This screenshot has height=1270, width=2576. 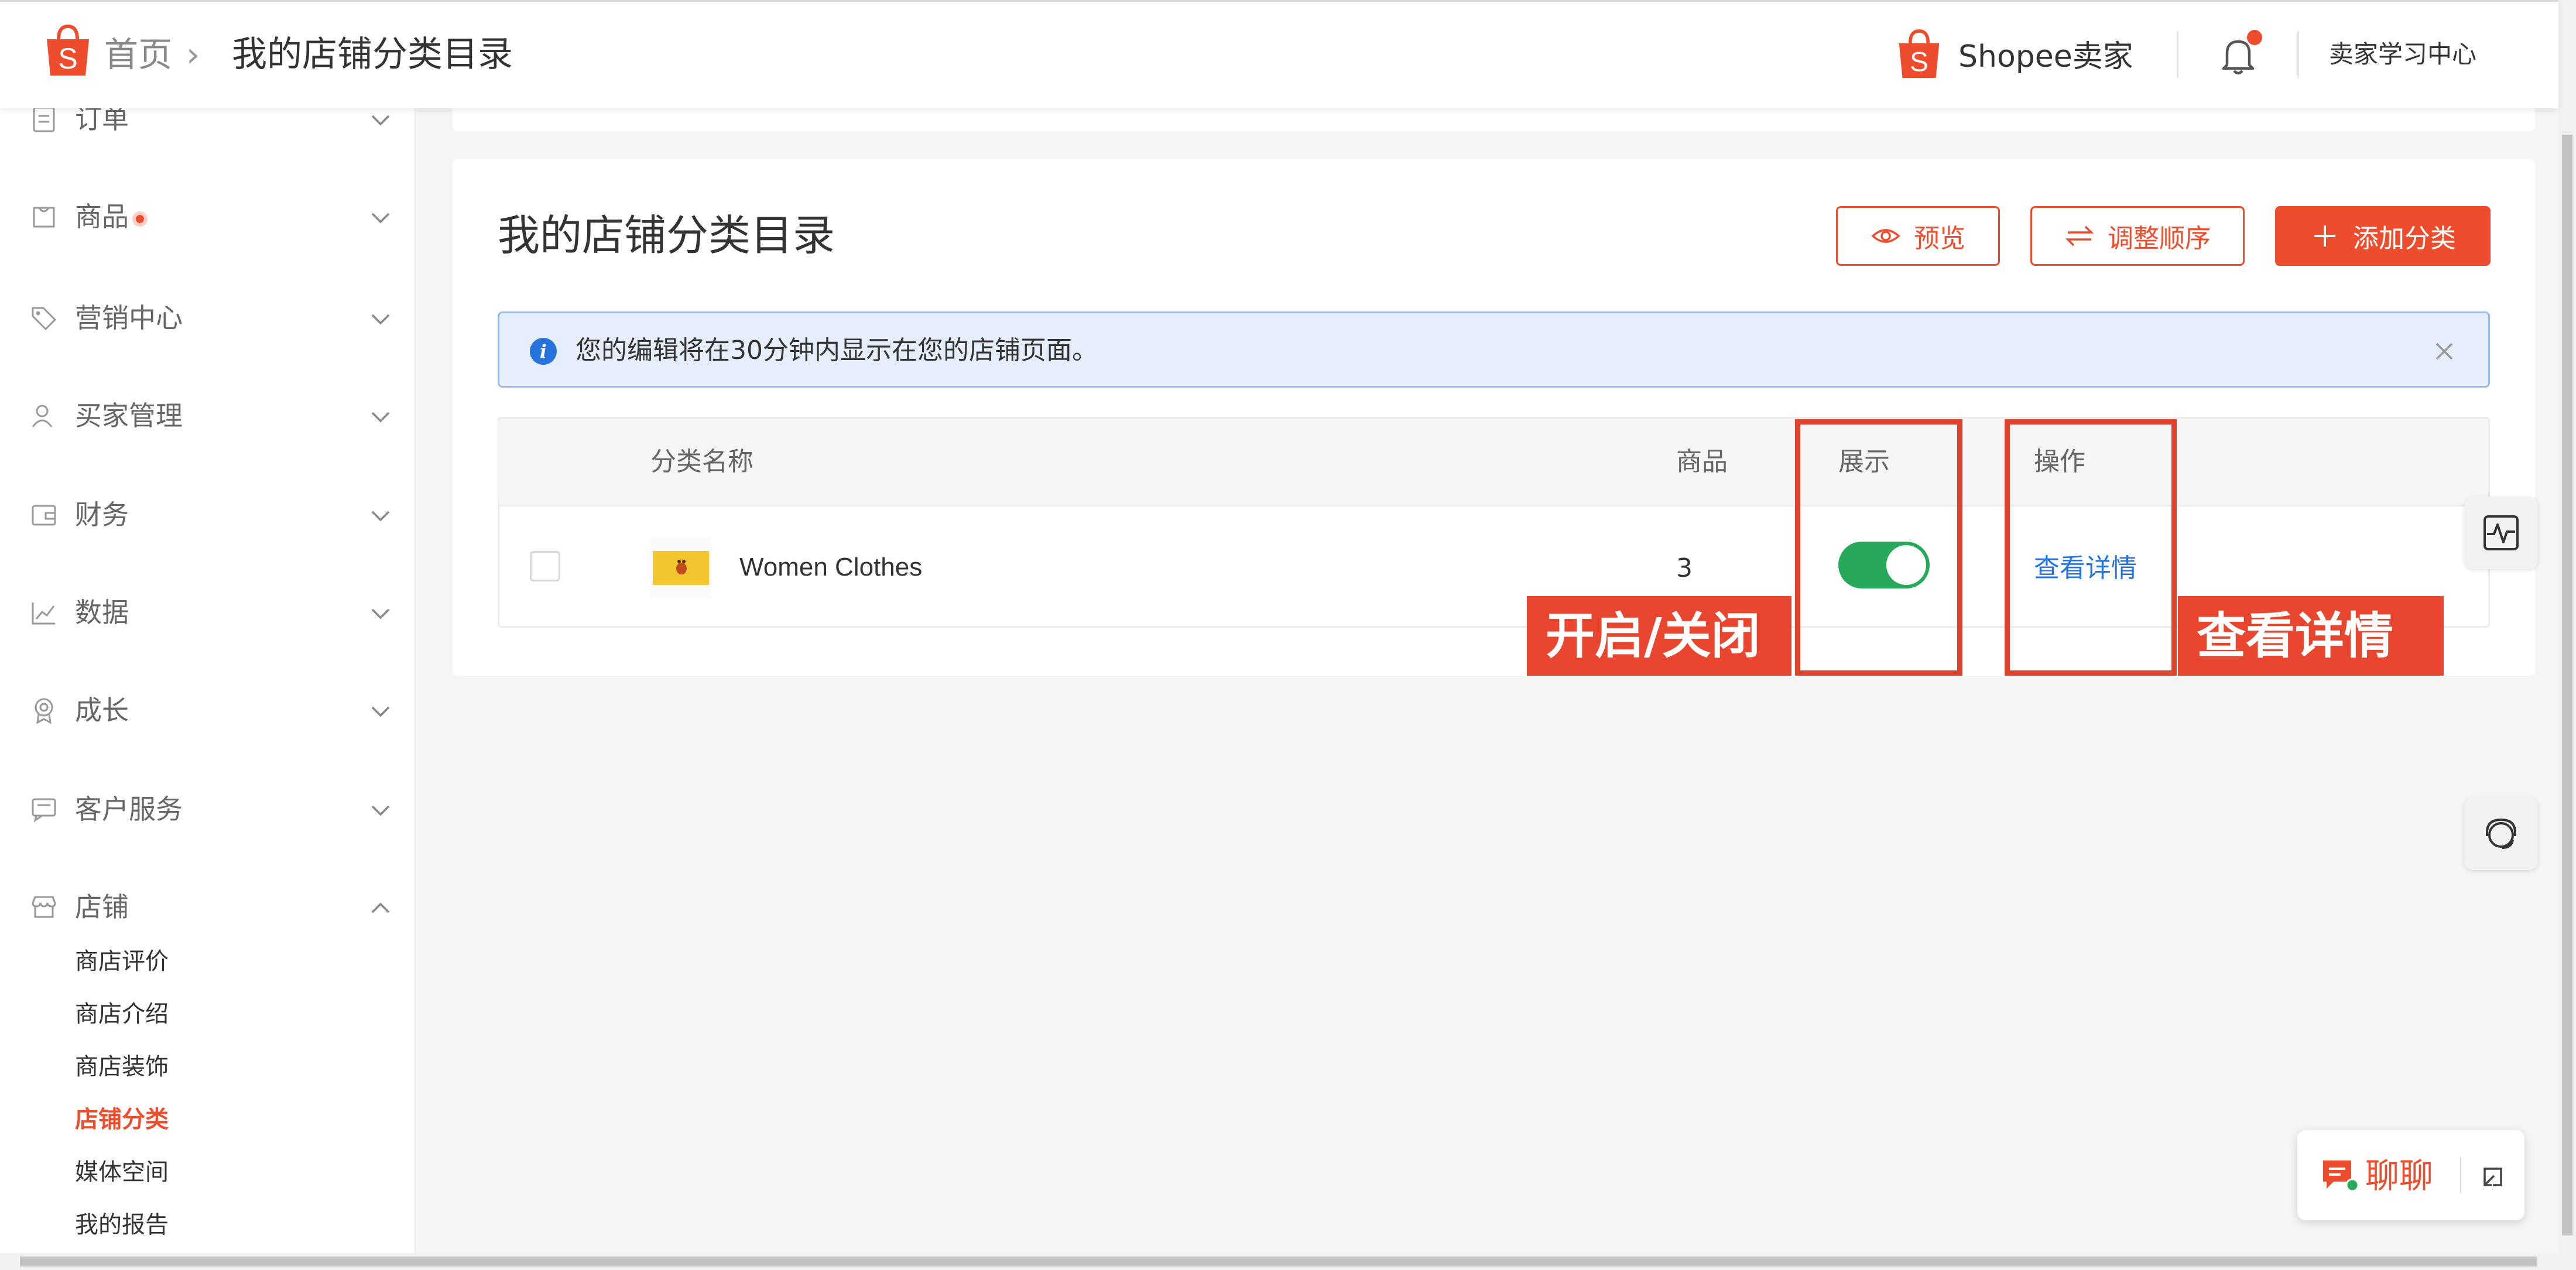 What do you see at coordinates (43, 614) in the screenshot?
I see `chart-icon` at bounding box center [43, 614].